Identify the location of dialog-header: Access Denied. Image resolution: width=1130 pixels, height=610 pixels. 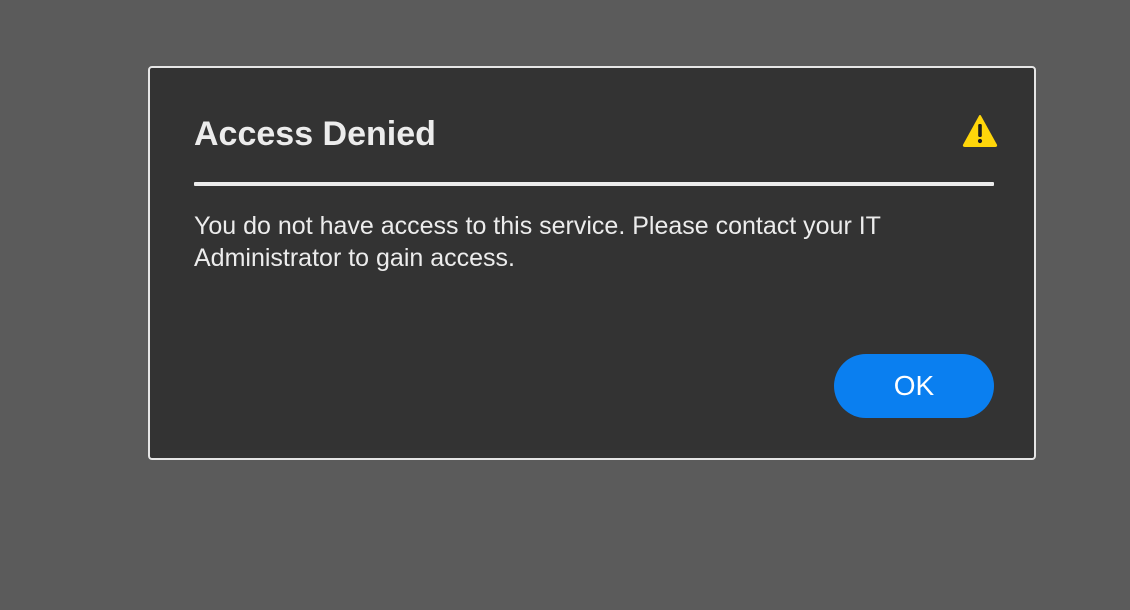
(596, 134).